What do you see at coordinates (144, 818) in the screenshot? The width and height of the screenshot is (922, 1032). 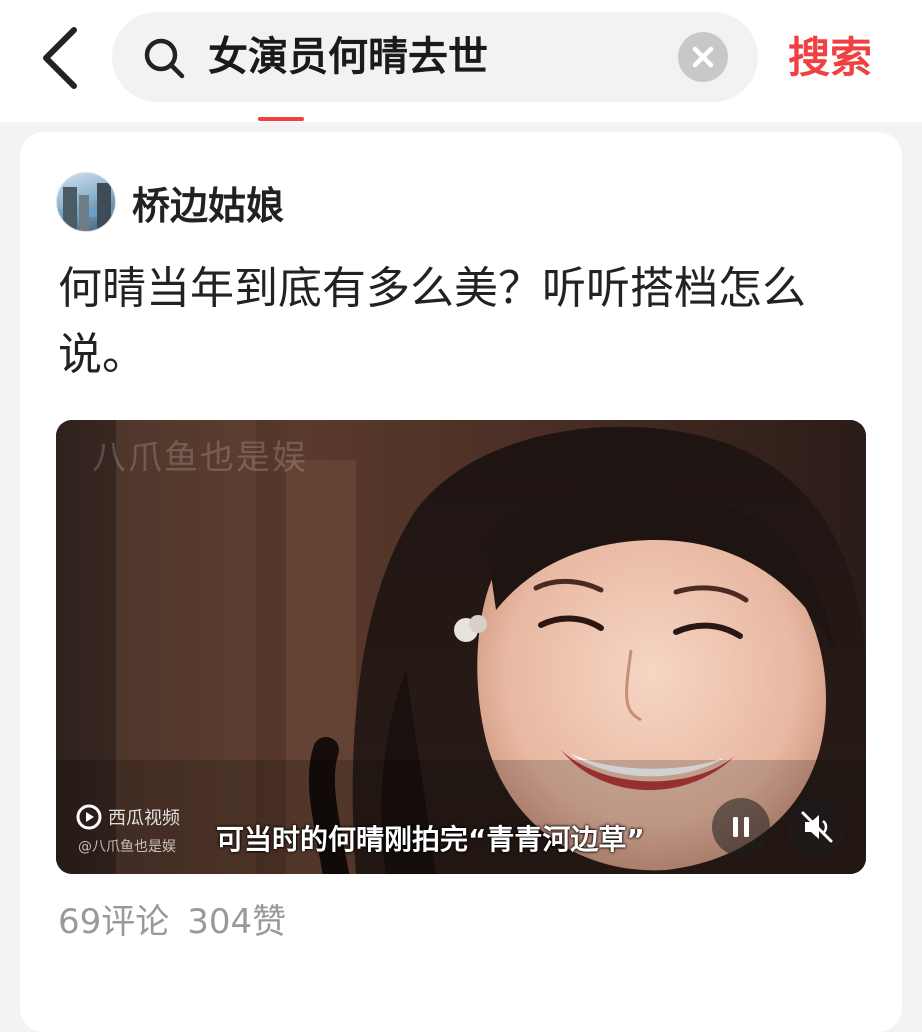 I see `brand-name: 西瓜视频` at bounding box center [144, 818].